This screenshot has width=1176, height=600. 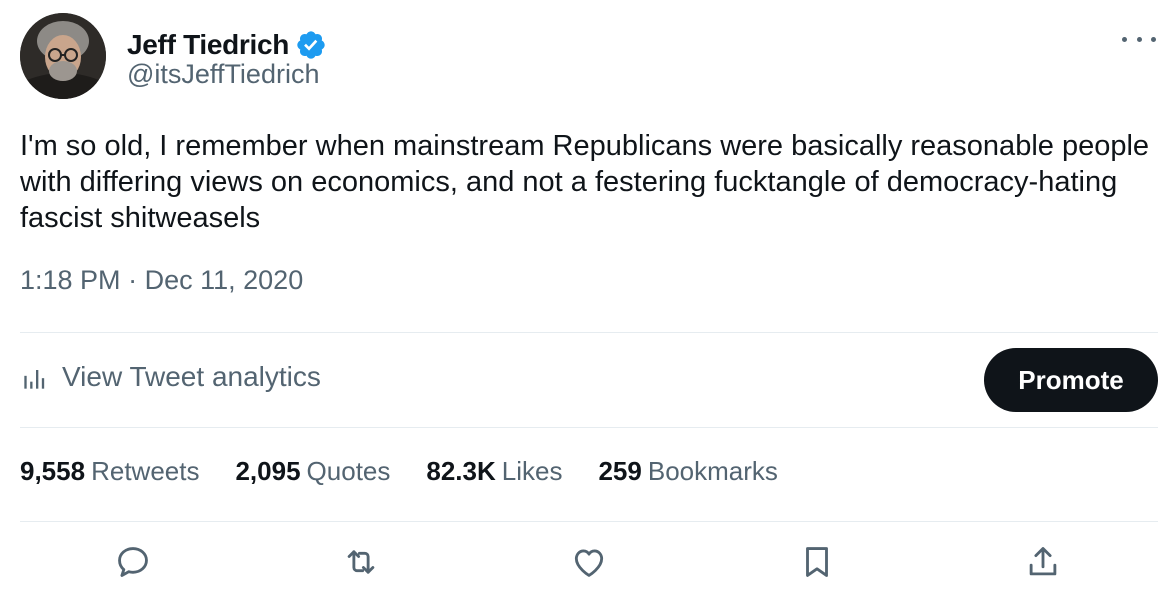 I want to click on stat-label: Likes, so click(x=532, y=471).